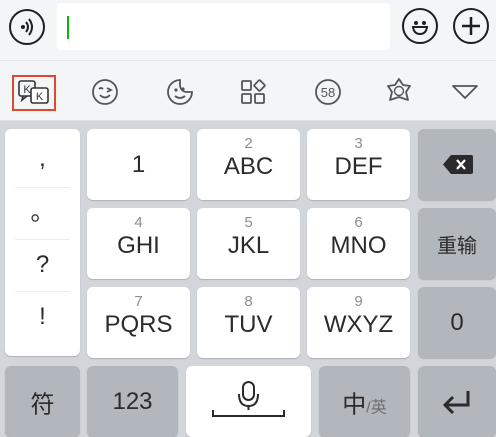  I want to click on key-1-label: 1, so click(138, 164).